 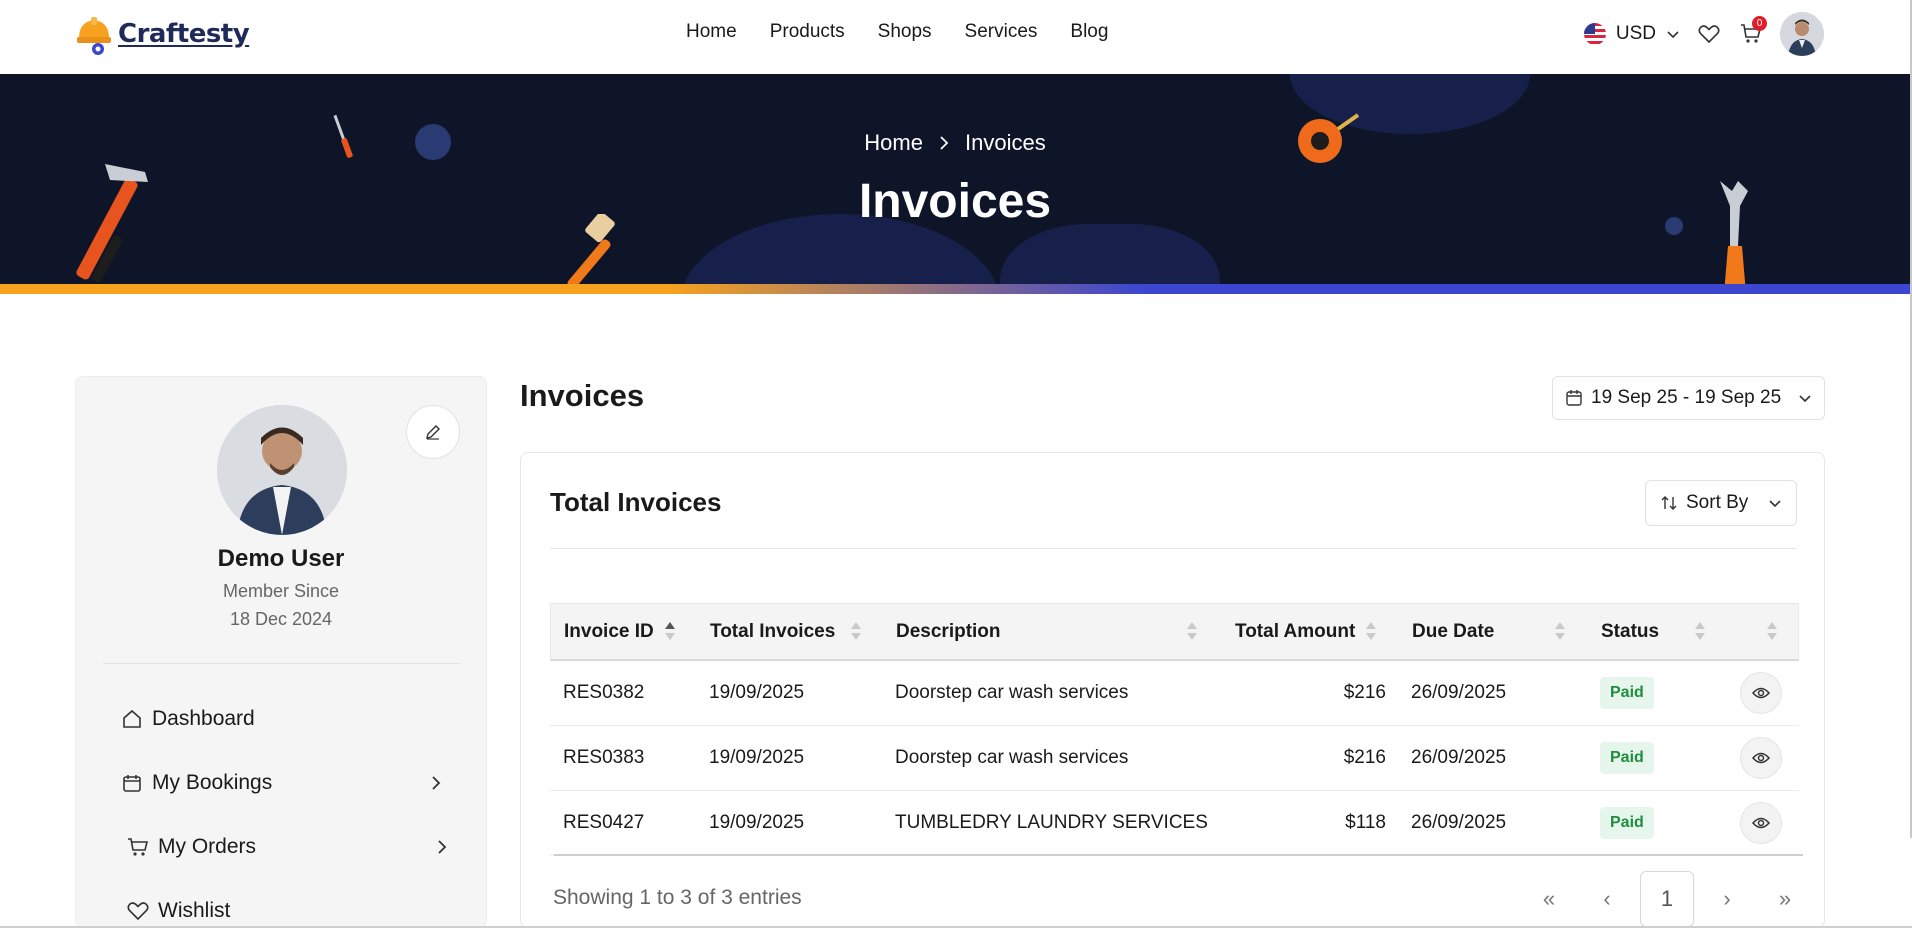 I want to click on breadcrumb-home: Home, so click(x=893, y=143).